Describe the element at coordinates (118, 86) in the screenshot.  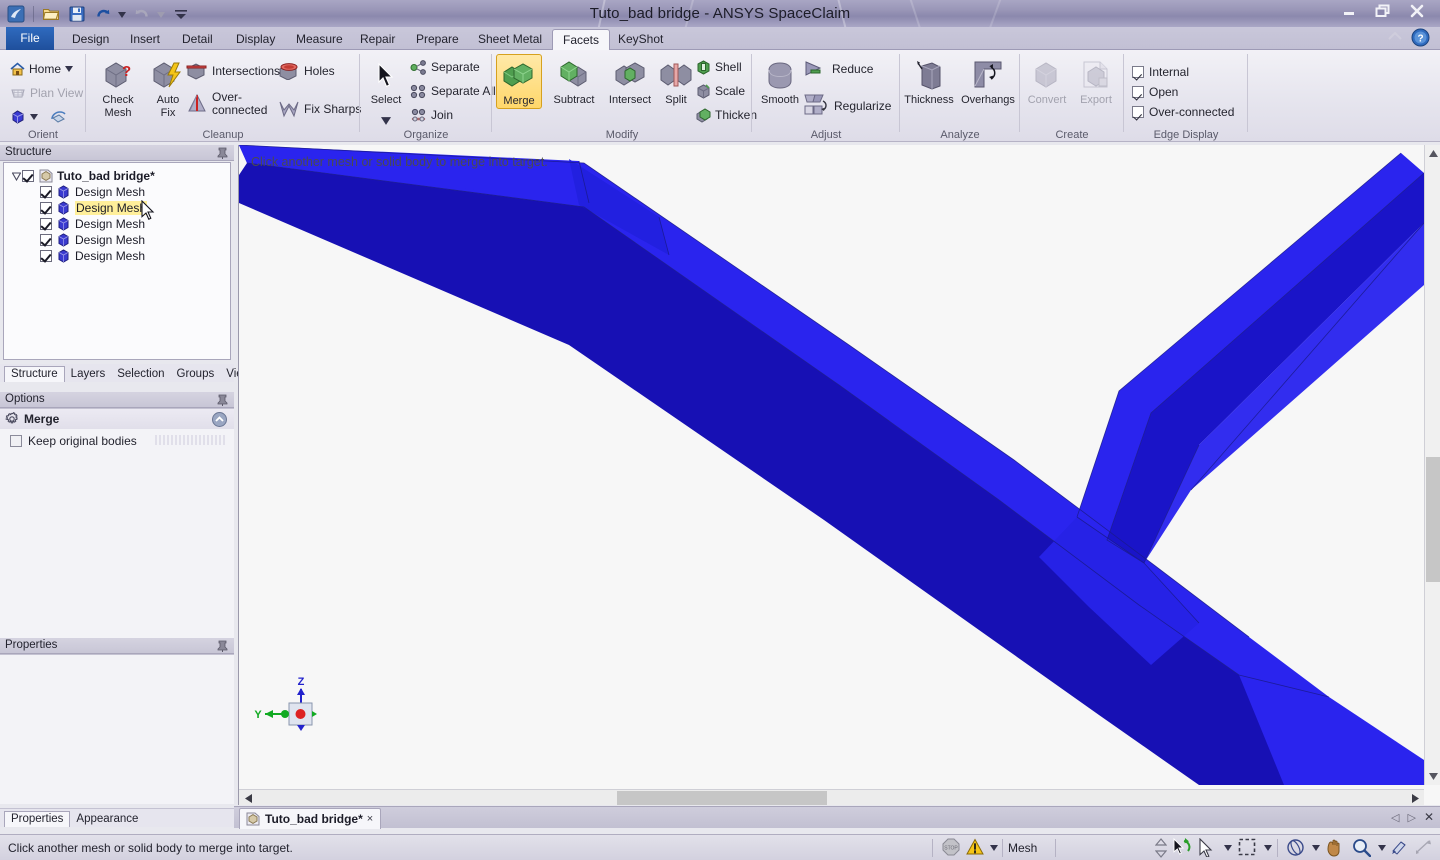
I see `check-mesh-button: ? Check Mesh` at that location.